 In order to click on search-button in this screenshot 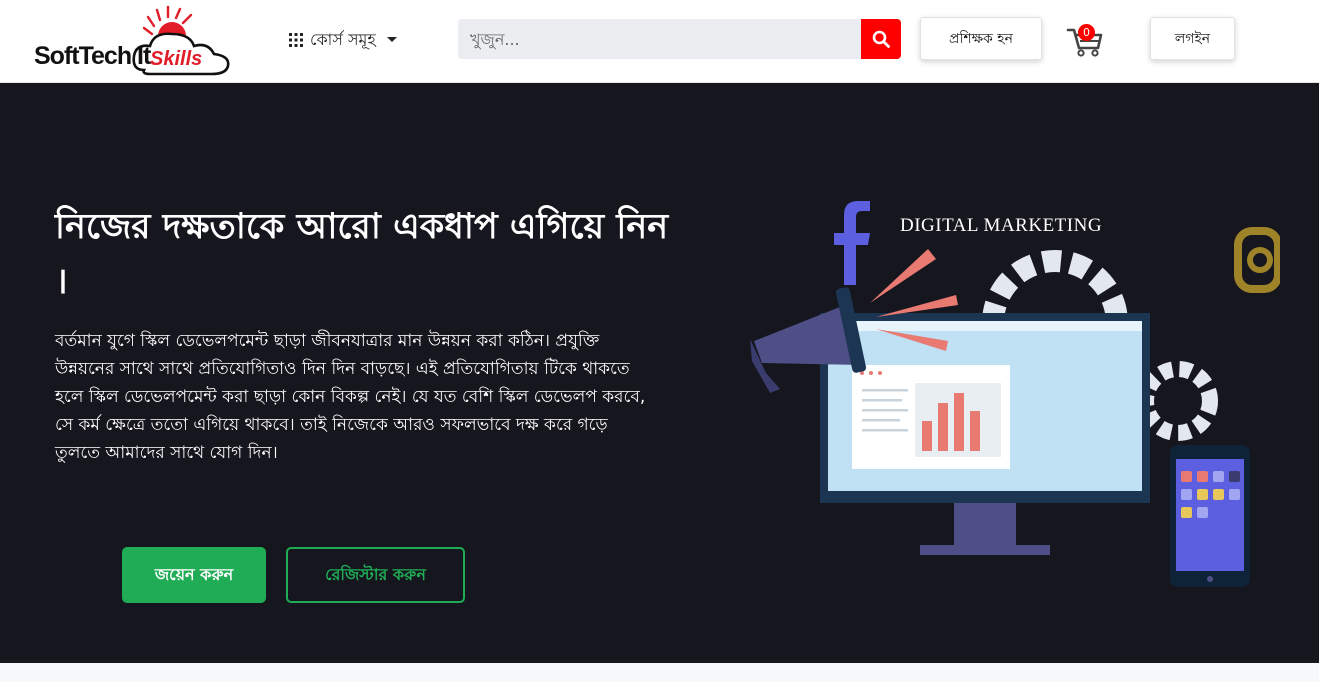, I will do `click(881, 39)`.